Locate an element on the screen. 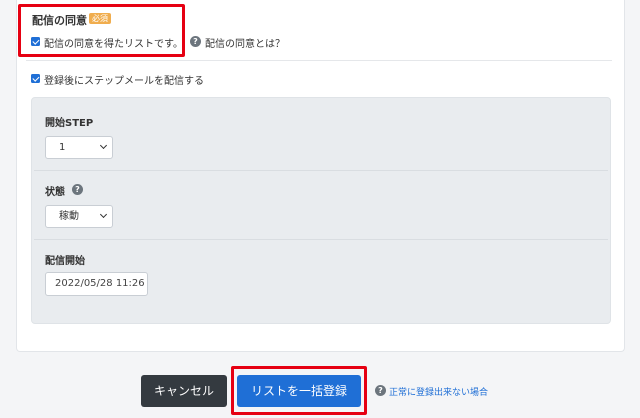 Image resolution: width=640 pixels, height=418 pixels. consent-highlight-box is located at coordinates (101, 30).